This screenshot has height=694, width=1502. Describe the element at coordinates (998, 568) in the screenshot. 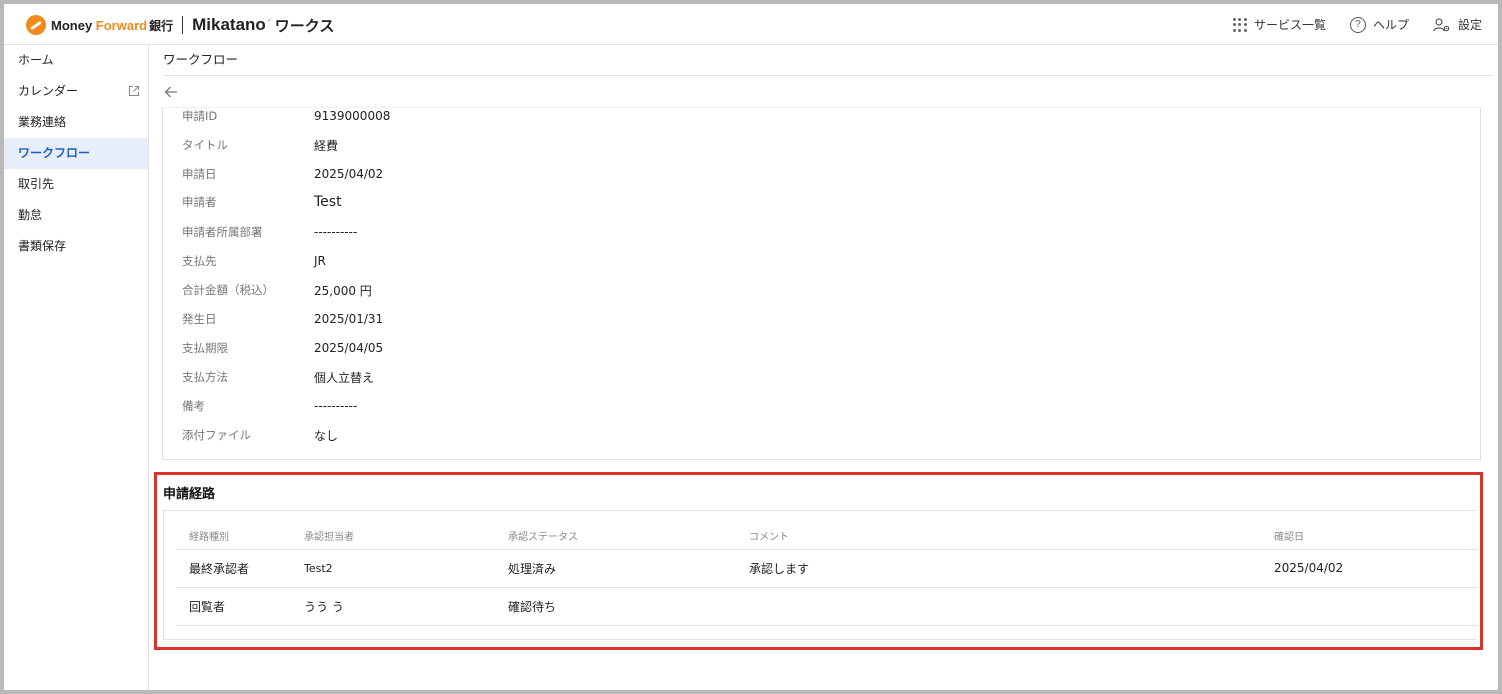

I see `cell-comment: 承認します` at that location.